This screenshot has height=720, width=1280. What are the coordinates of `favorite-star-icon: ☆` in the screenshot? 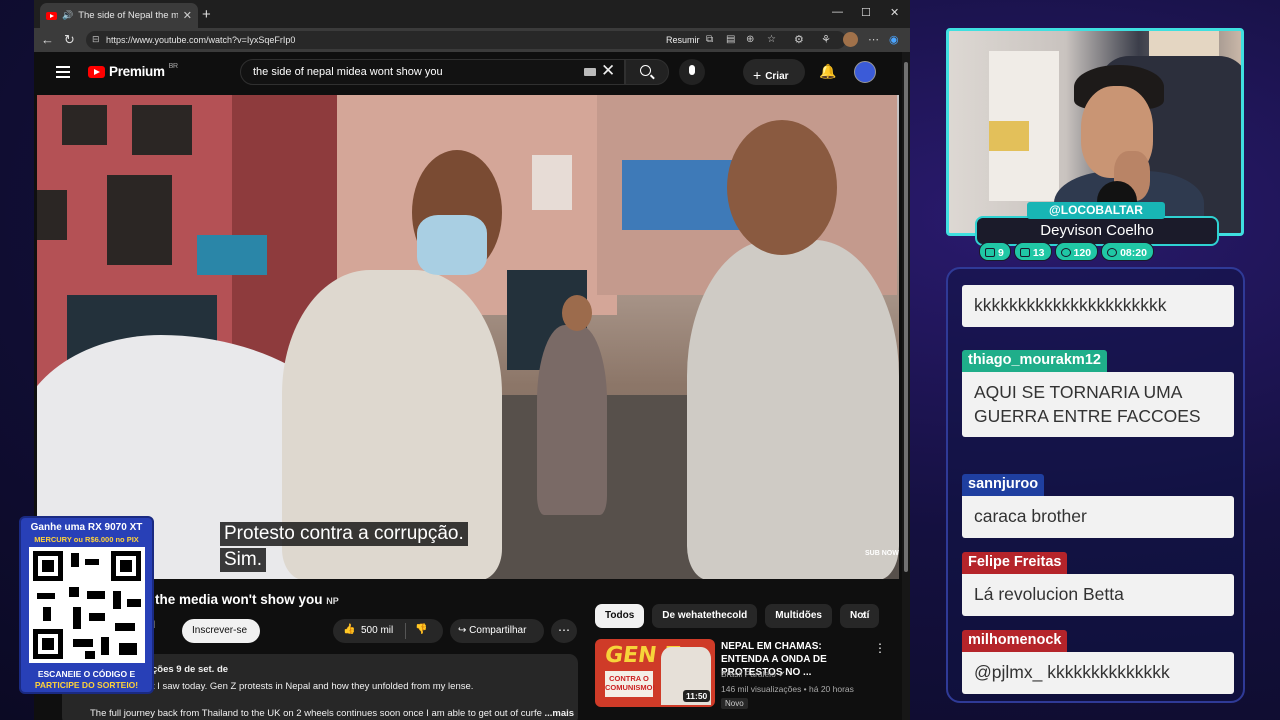 It's located at (771, 39).